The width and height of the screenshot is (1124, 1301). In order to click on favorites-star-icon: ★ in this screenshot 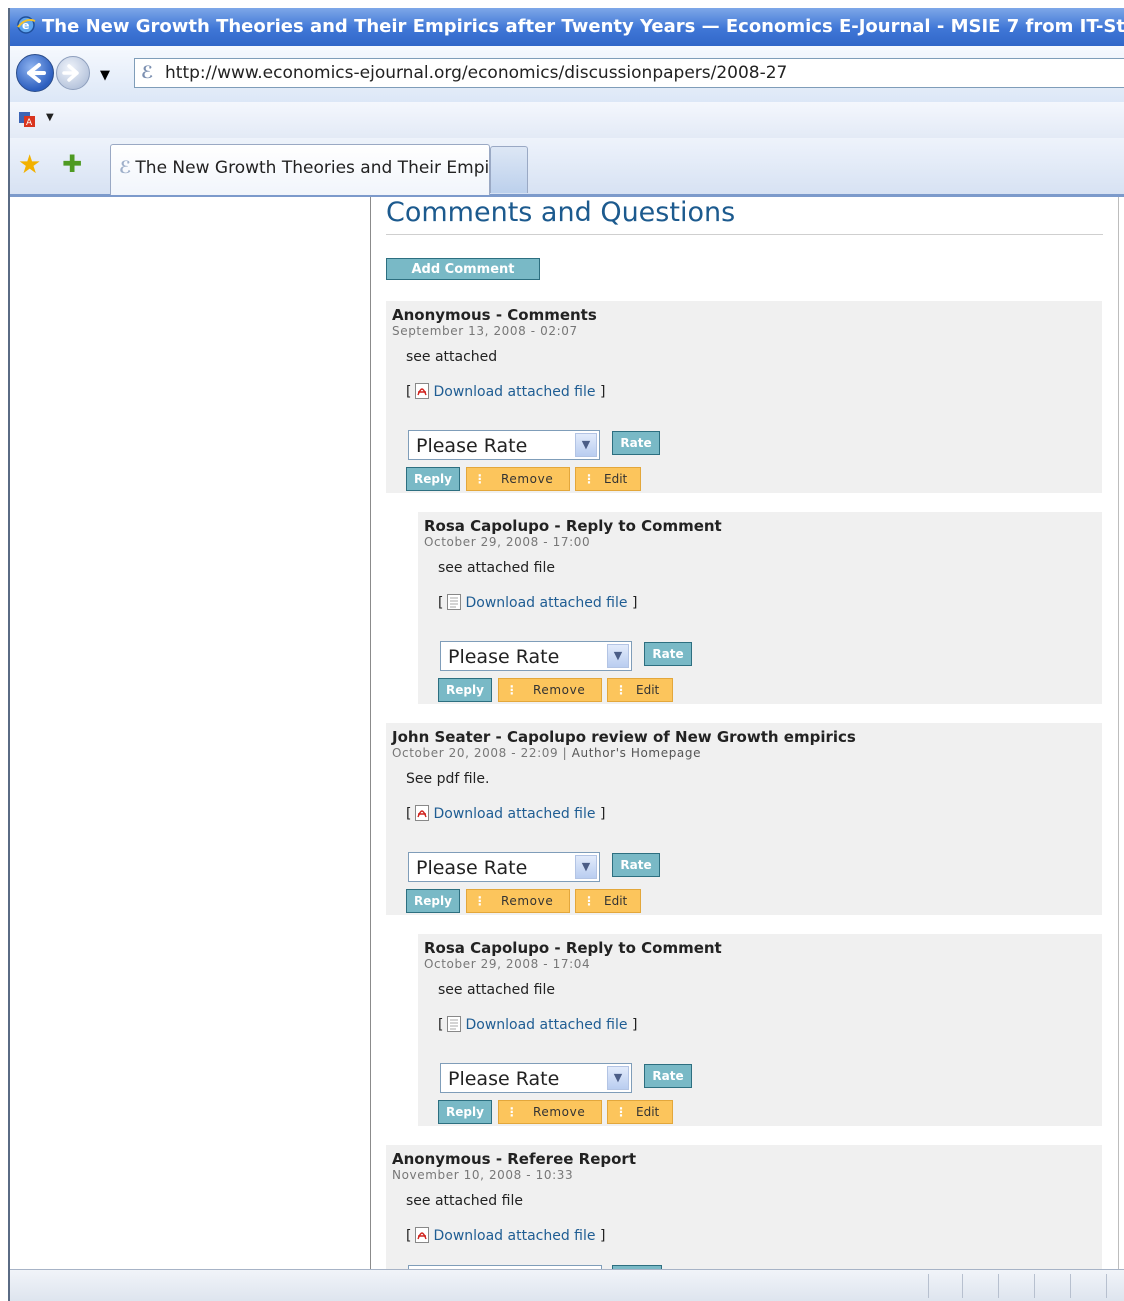, I will do `click(29, 165)`.